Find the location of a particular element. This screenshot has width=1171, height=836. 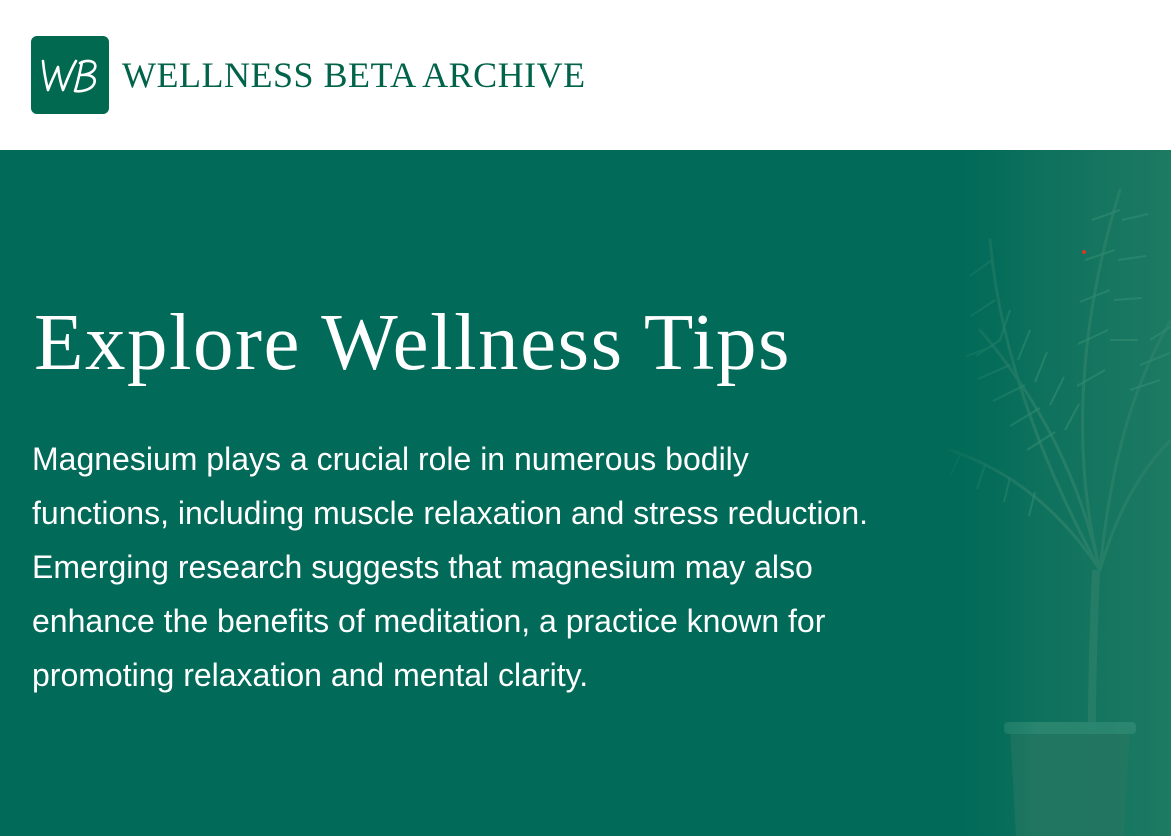

logo-monogram is located at coordinates (70, 75).